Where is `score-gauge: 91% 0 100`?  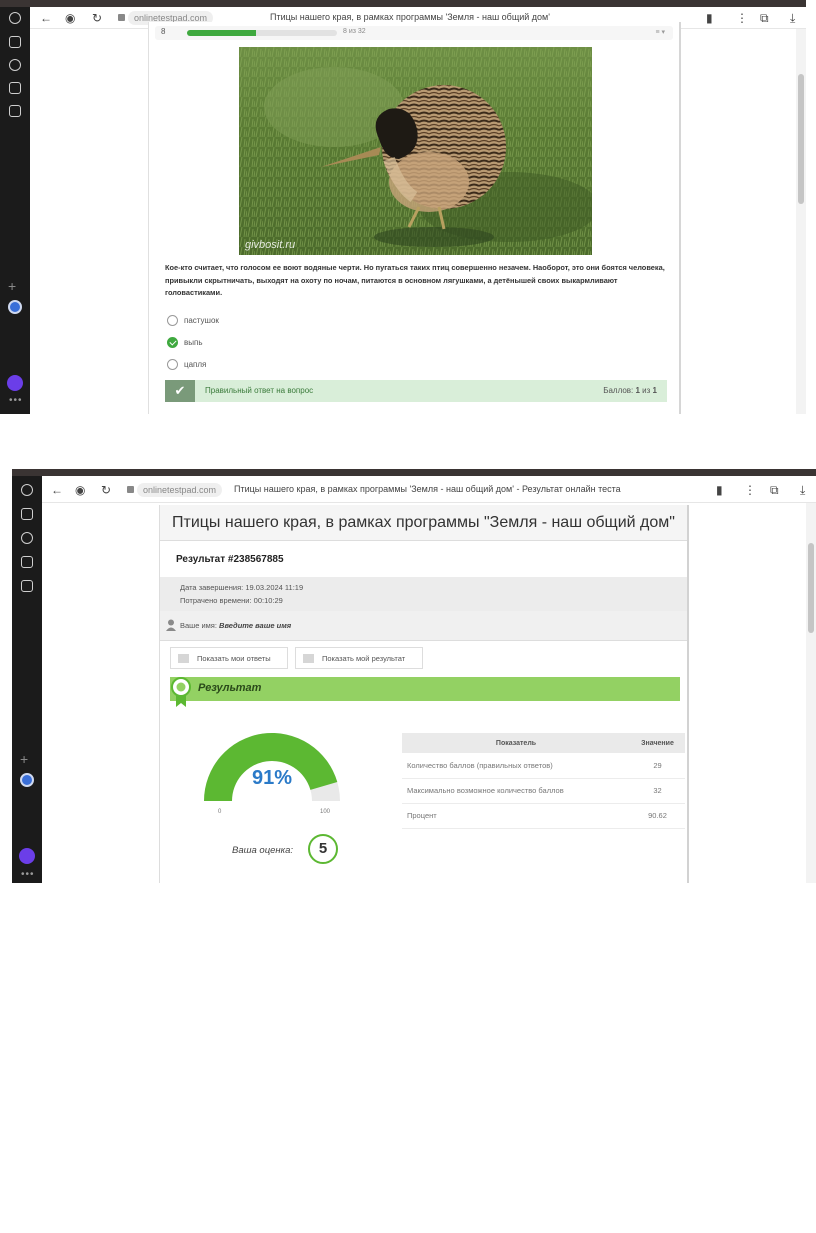
score-gauge: 91% 0 100 is located at coordinates (278, 773).